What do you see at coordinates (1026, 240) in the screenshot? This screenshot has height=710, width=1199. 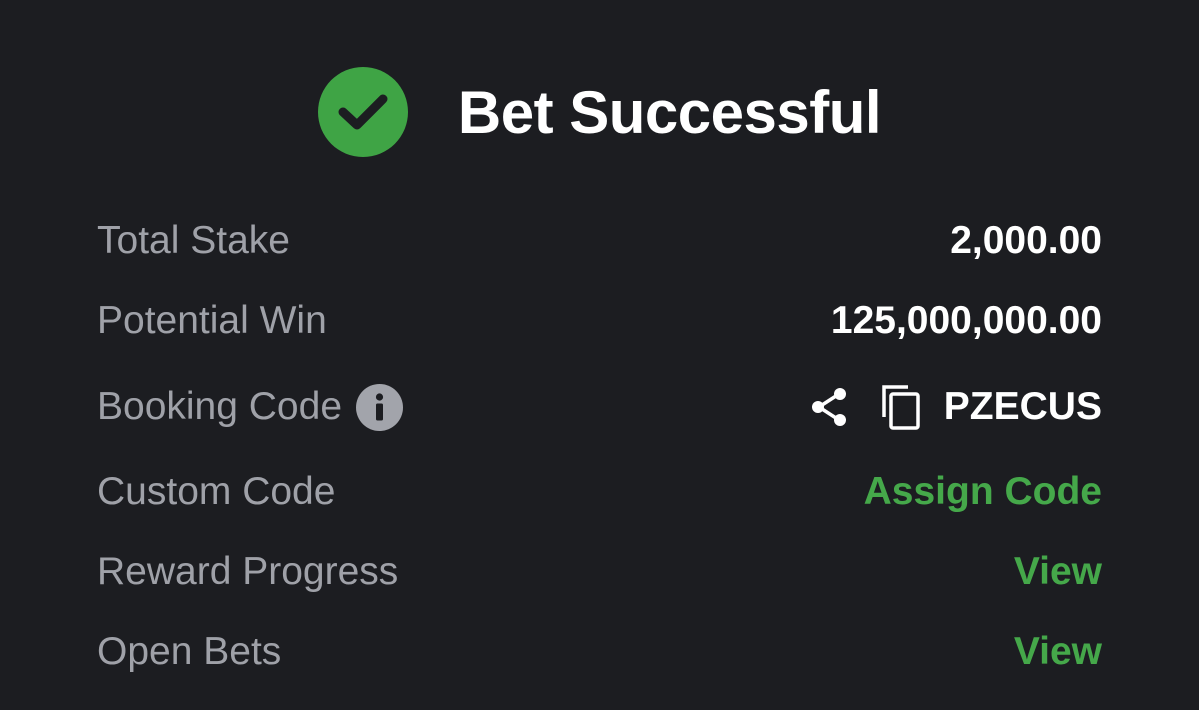 I see `total-stake-value: 2,000.00` at bounding box center [1026, 240].